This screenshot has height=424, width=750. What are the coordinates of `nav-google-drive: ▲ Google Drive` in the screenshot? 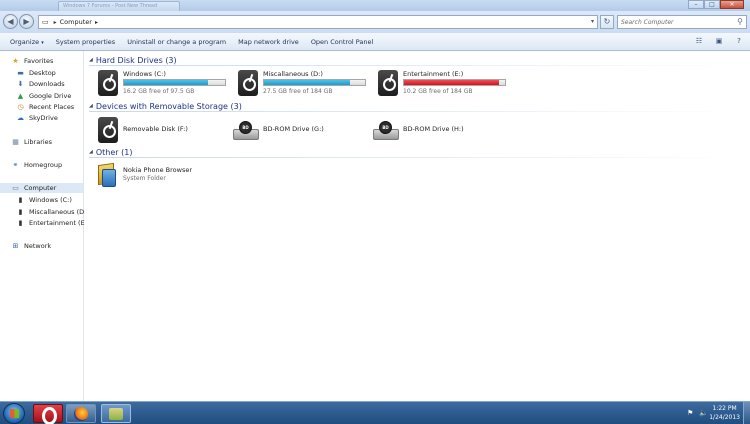 It's located at (44, 96).